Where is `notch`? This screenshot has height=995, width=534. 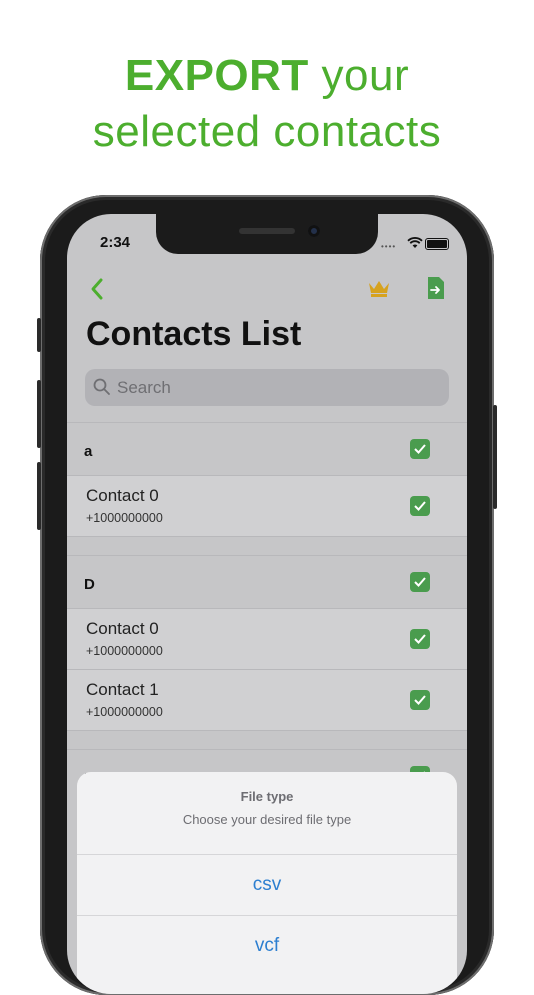
notch is located at coordinates (267, 234).